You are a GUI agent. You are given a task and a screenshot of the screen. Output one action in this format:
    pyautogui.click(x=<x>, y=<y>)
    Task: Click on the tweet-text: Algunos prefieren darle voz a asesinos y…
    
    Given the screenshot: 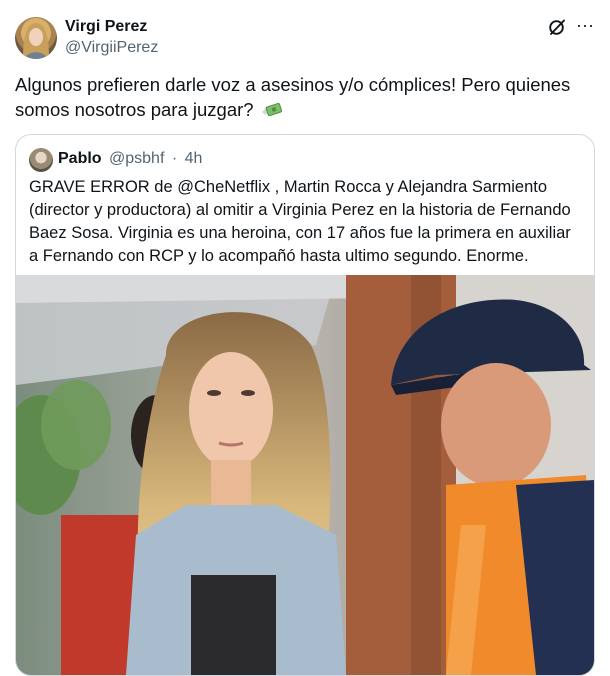 What is the action you would take?
    pyautogui.click(x=300, y=97)
    